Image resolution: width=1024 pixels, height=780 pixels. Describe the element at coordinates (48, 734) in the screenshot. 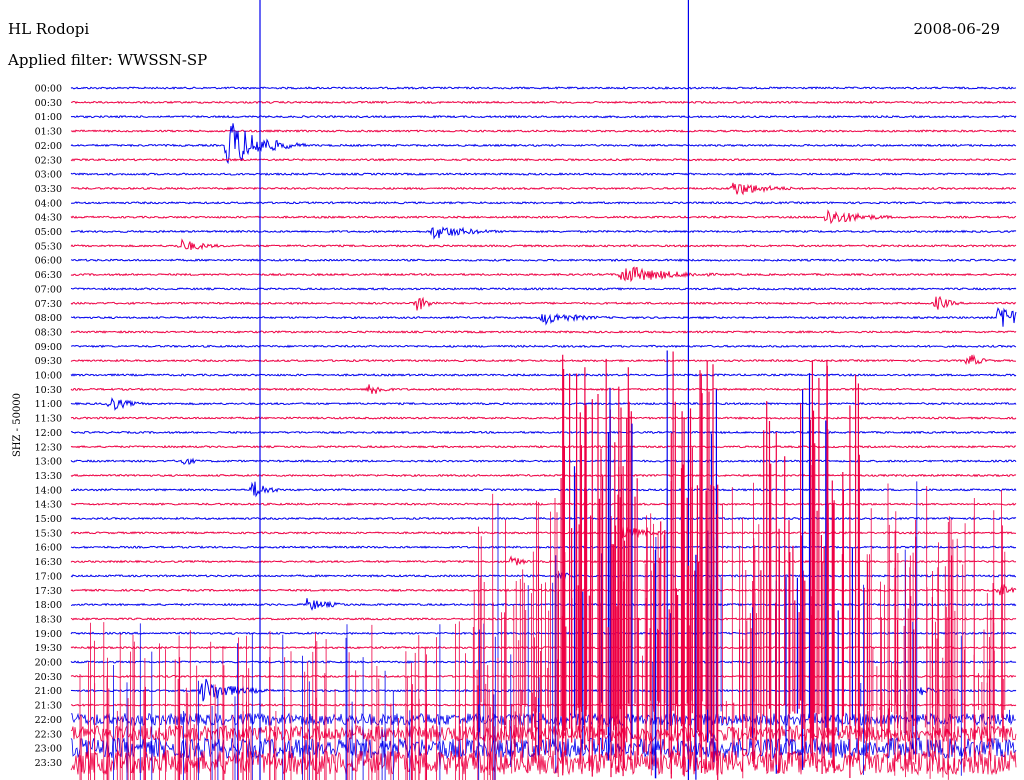

I see `row-time-label: 22:30` at that location.